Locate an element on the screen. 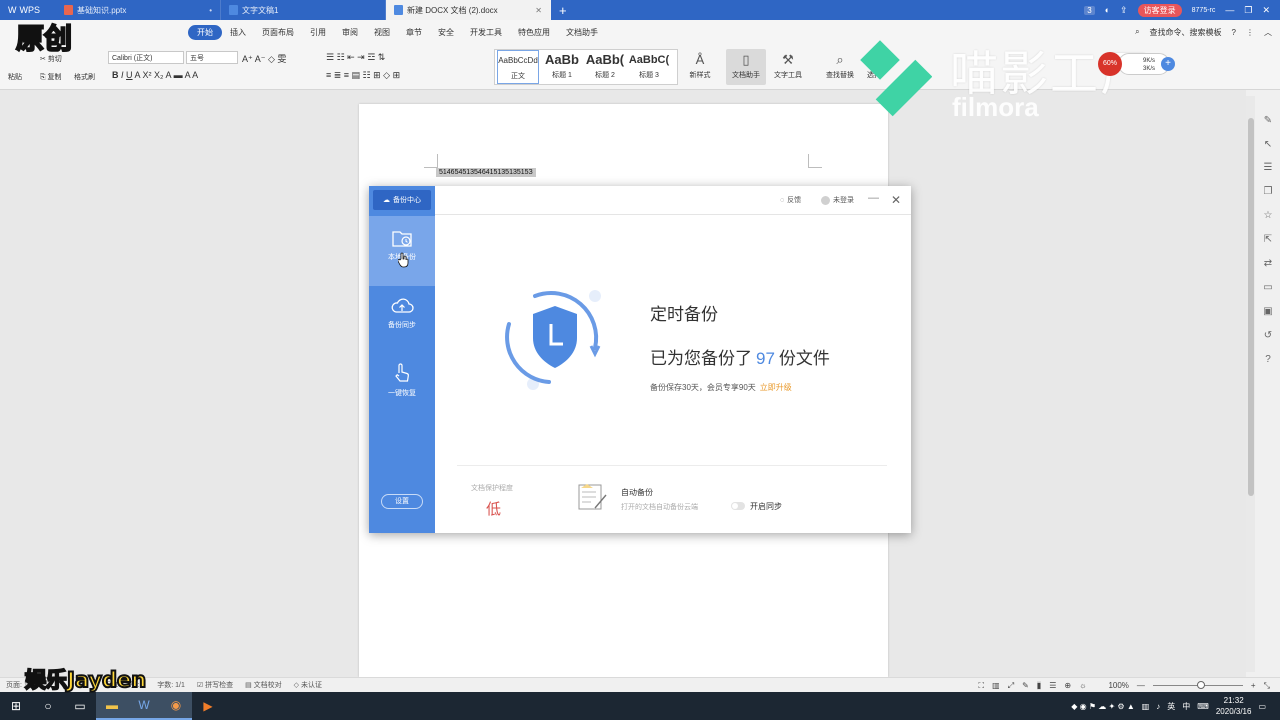 Image resolution: width=1280 pixels, height=720 pixels. keyboard-icon: ⌨ is located at coordinates (1203, 706).